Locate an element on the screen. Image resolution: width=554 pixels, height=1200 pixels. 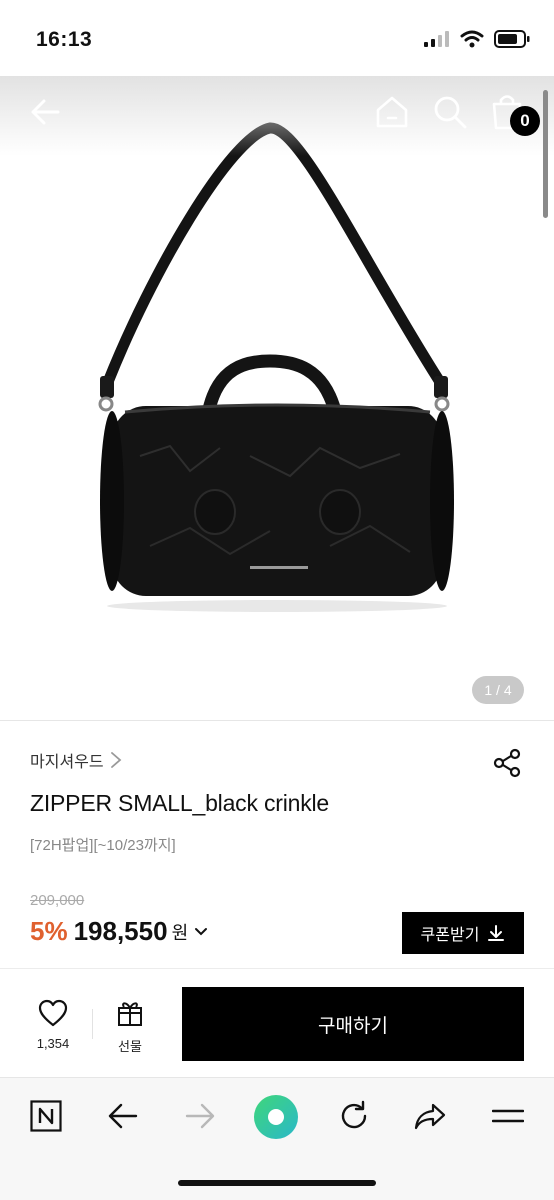
home-indicator is located at coordinates (277, 1183).